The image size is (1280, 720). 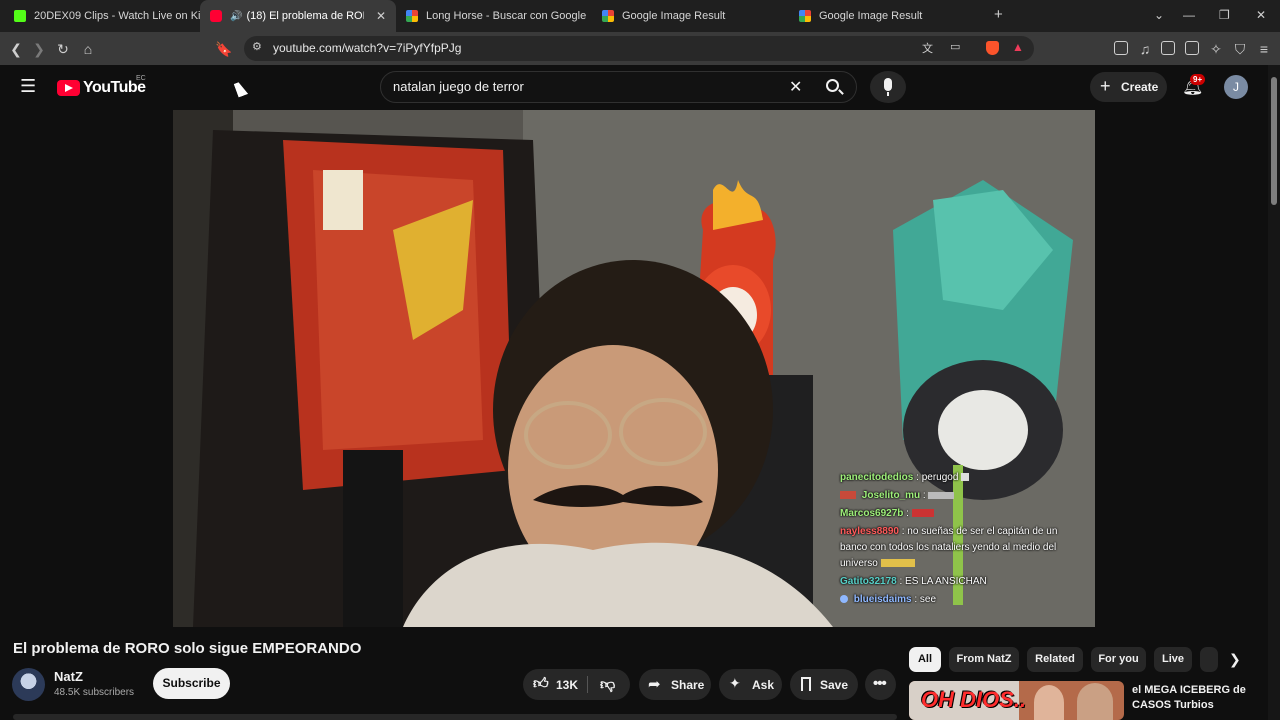 What do you see at coordinates (913, 581) in the screenshot?
I see `chat-message: Gatito32178 : ES LA ANSICHAN` at bounding box center [913, 581].